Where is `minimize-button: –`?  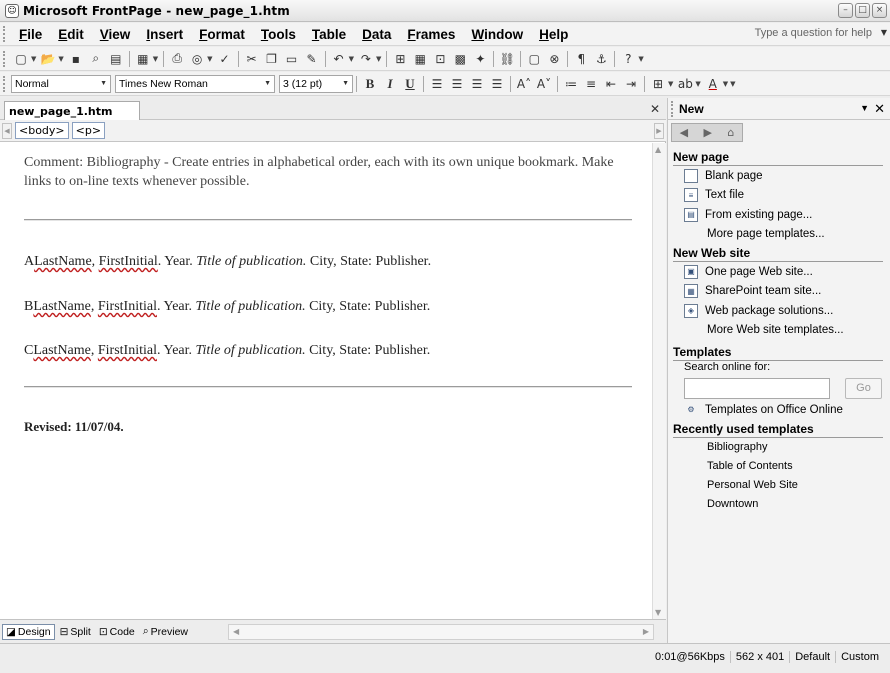
minimize-button: – is located at coordinates (845, 10).